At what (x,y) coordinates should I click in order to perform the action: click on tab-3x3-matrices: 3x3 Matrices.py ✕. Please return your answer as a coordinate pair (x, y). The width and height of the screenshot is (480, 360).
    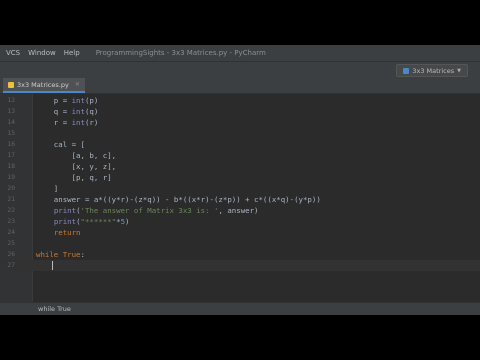
    Looking at the image, I should click on (44, 85).